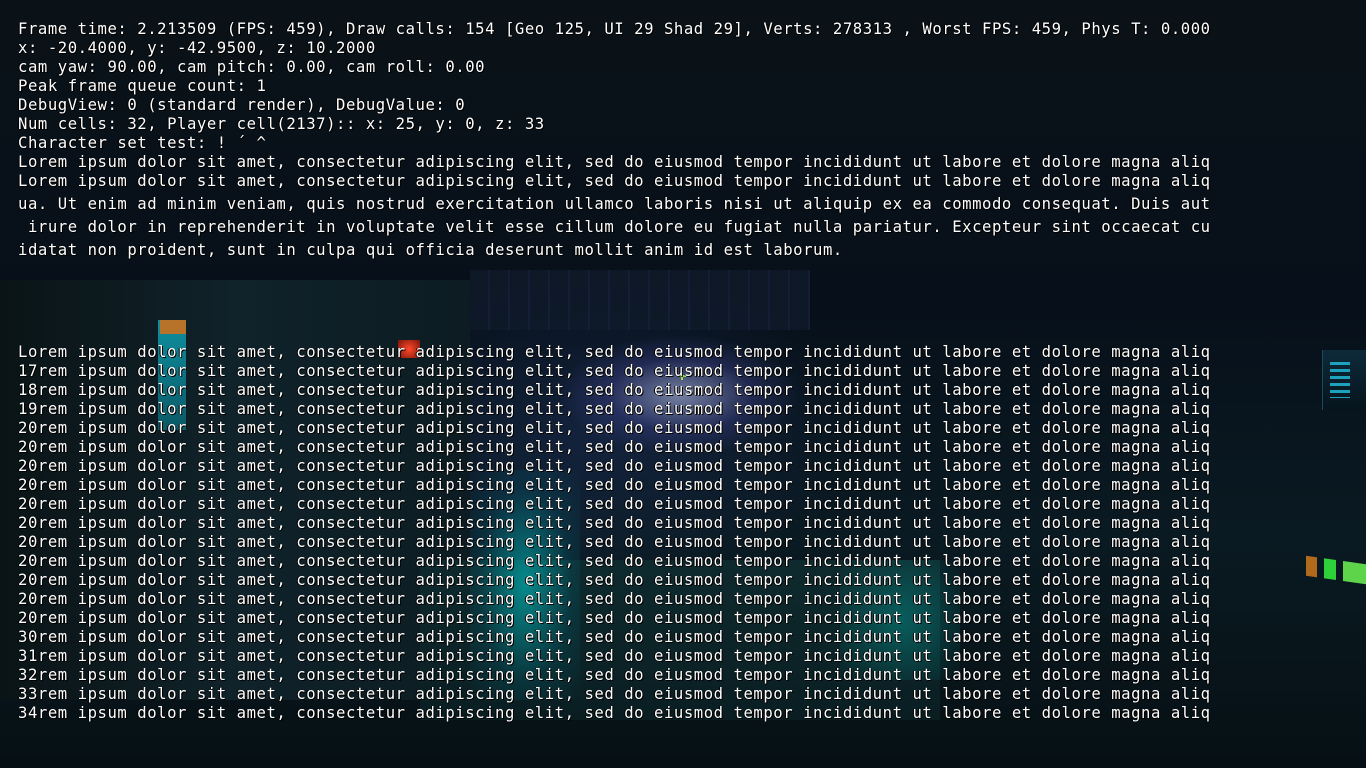  I want to click on debug-position: x: -20.4000, y: -42.9500, z: 10.2000, so click(197, 48).